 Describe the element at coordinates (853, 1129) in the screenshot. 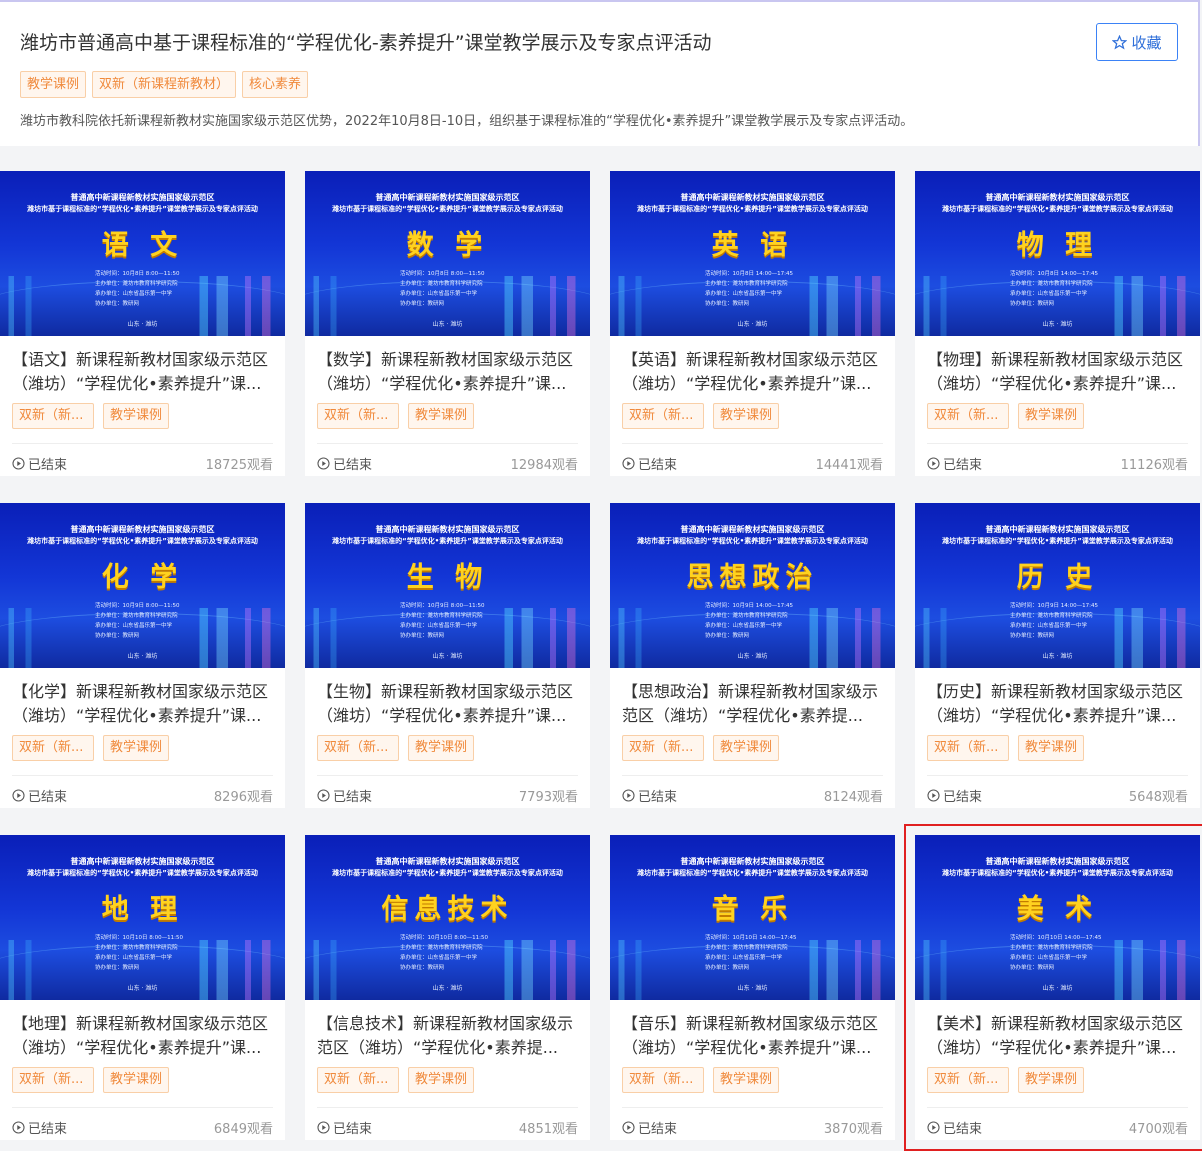

I see `course-views: 3870观看` at that location.